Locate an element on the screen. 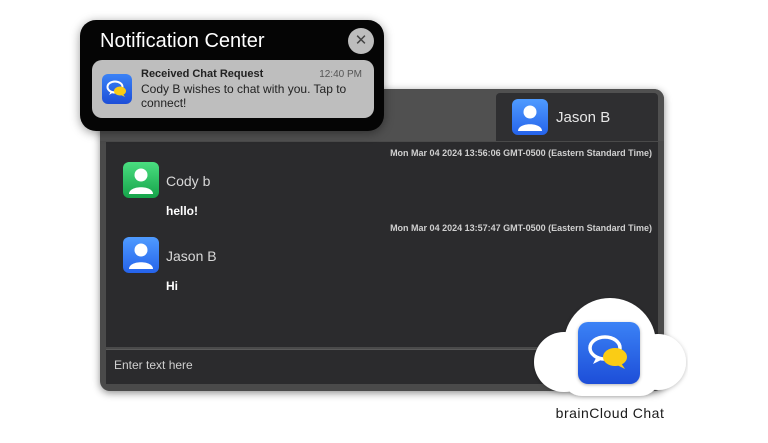 The image size is (768, 443). close-icon: ✕ is located at coordinates (361, 41).